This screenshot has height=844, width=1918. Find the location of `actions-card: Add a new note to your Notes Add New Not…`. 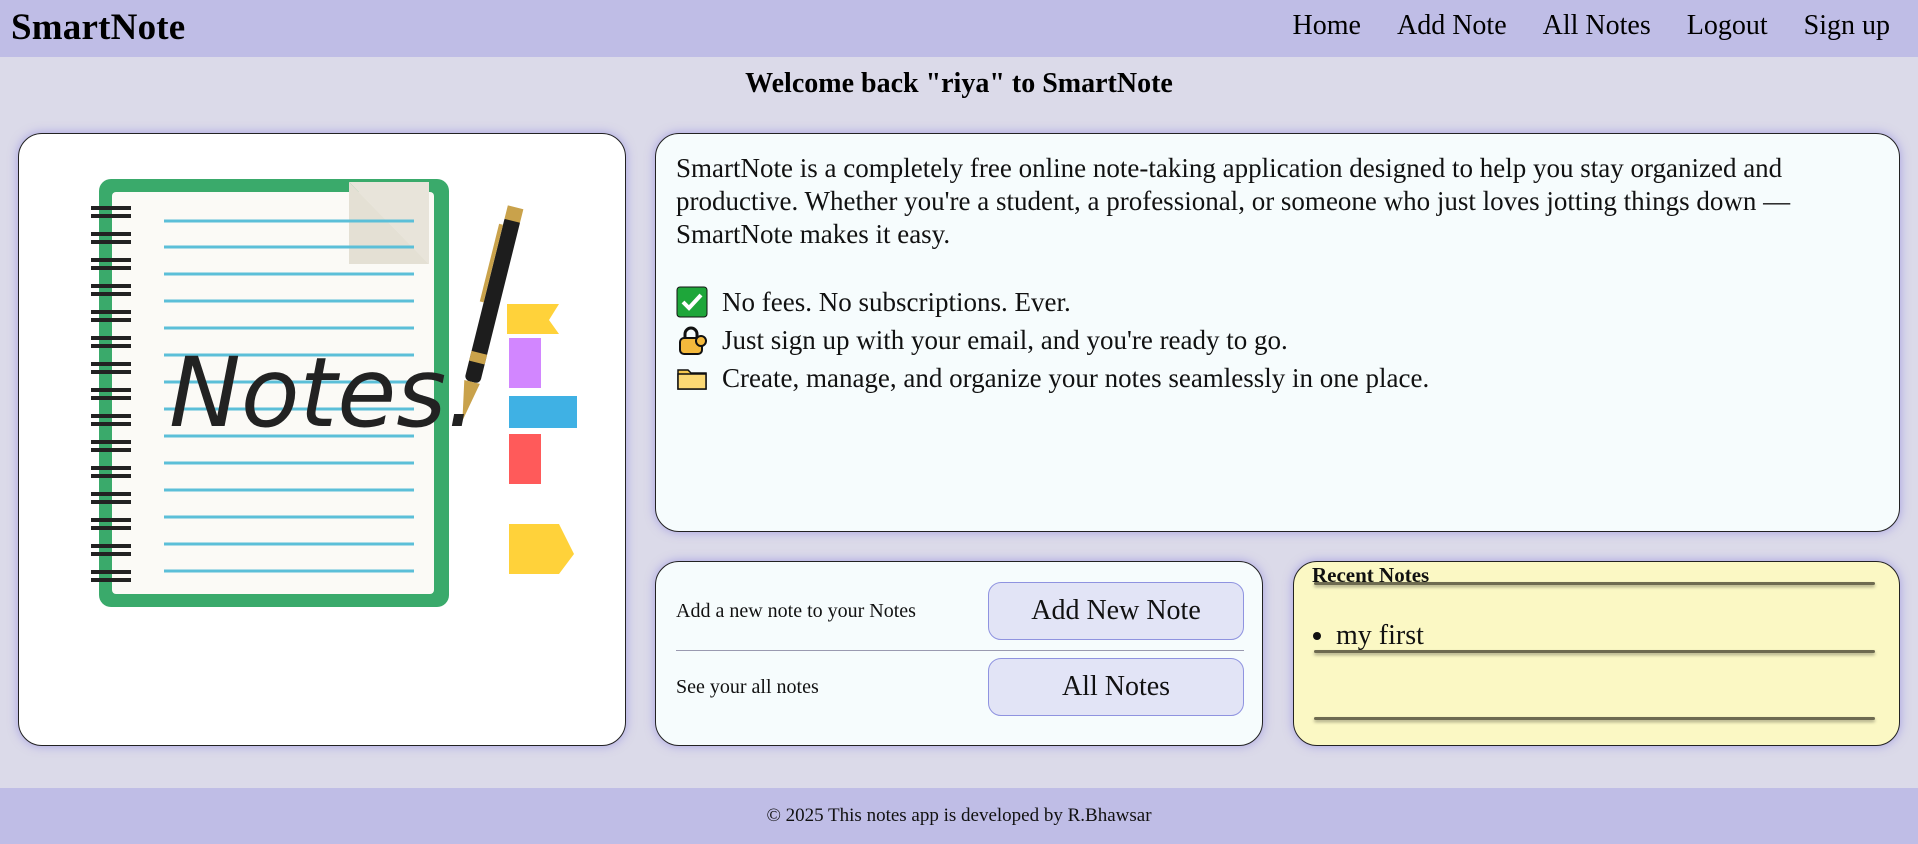

actions-card: Add a new note to your Notes Add New Not… is located at coordinates (959, 653).